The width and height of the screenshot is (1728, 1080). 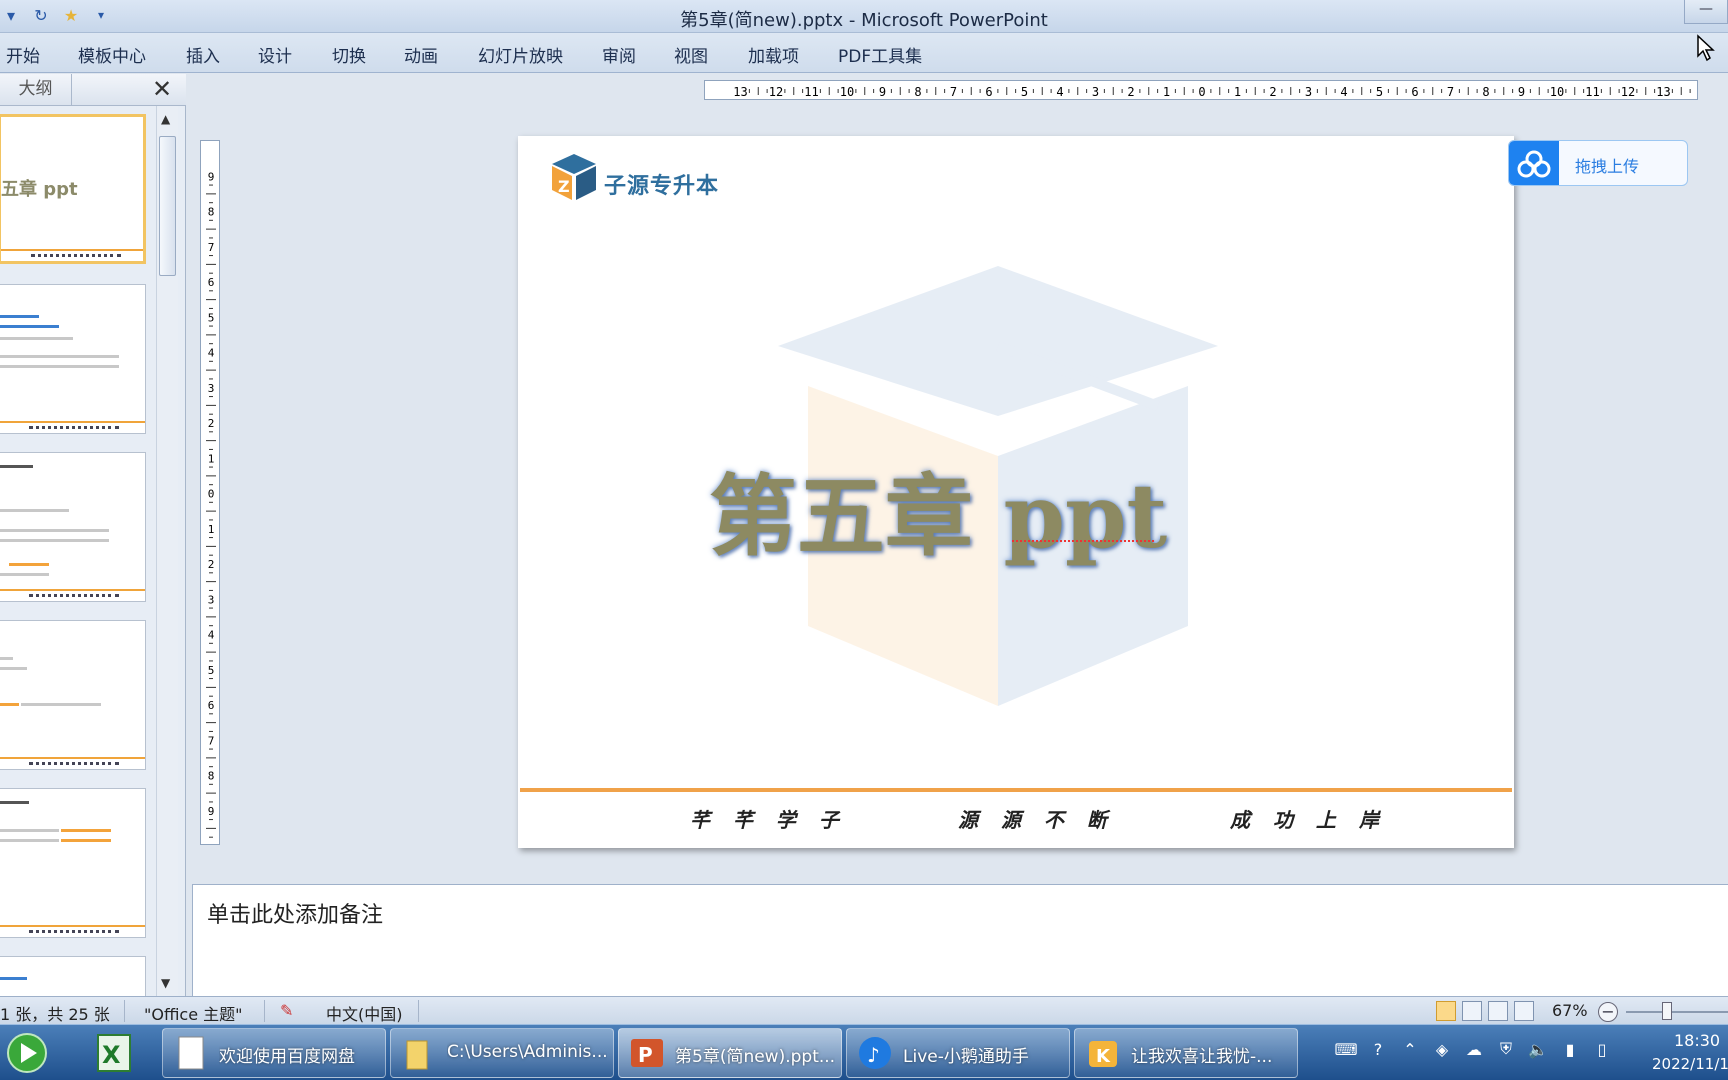 What do you see at coordinates (1346, 1049) in the screenshot?
I see `keyboard-icon: ⌨` at bounding box center [1346, 1049].